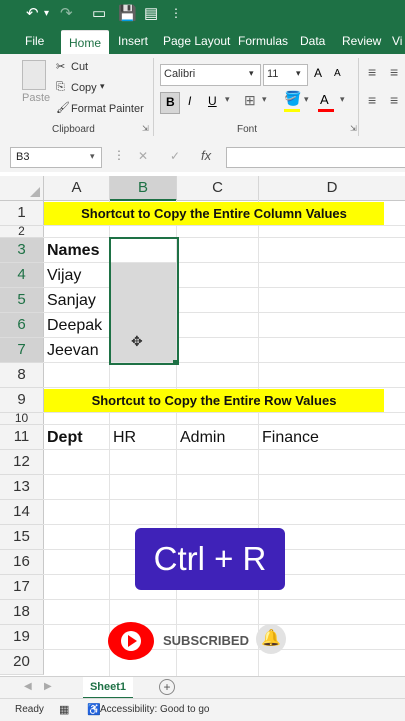 The width and height of the screenshot is (405, 721). What do you see at coordinates (22, 562) in the screenshot?
I see `row-header-16: 16` at bounding box center [22, 562].